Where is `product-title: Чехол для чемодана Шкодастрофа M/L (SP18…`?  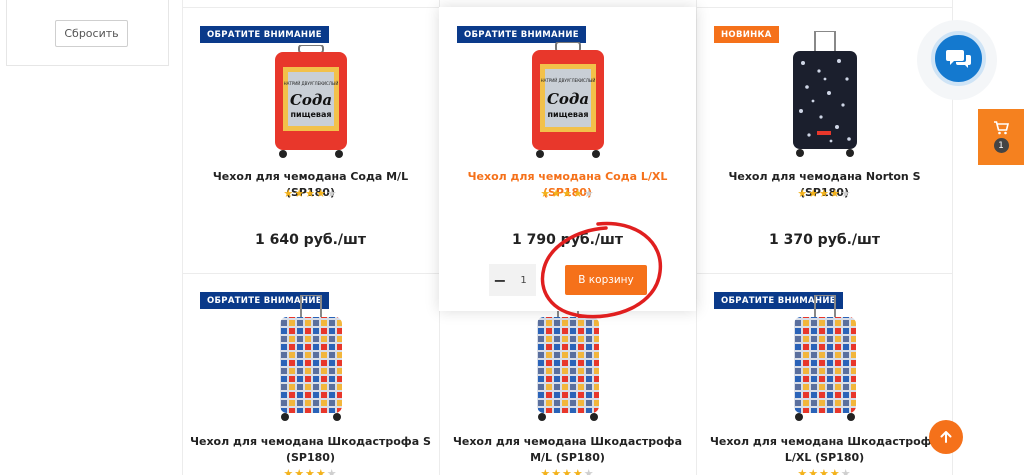 product-title: Чехол для чемодана Шкодастрофа M/L (SP18… is located at coordinates (567, 450).